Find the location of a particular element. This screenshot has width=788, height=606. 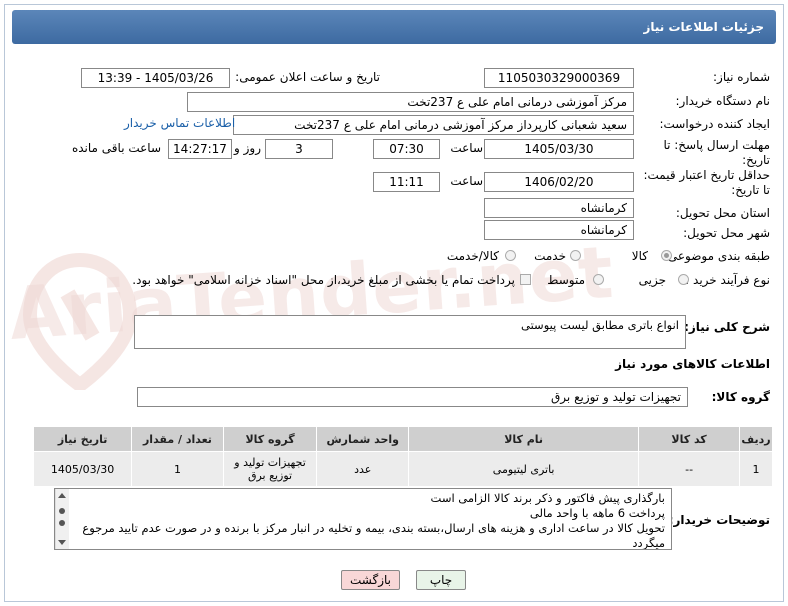

reply-time-field: 07:30 is located at coordinates (406, 149).